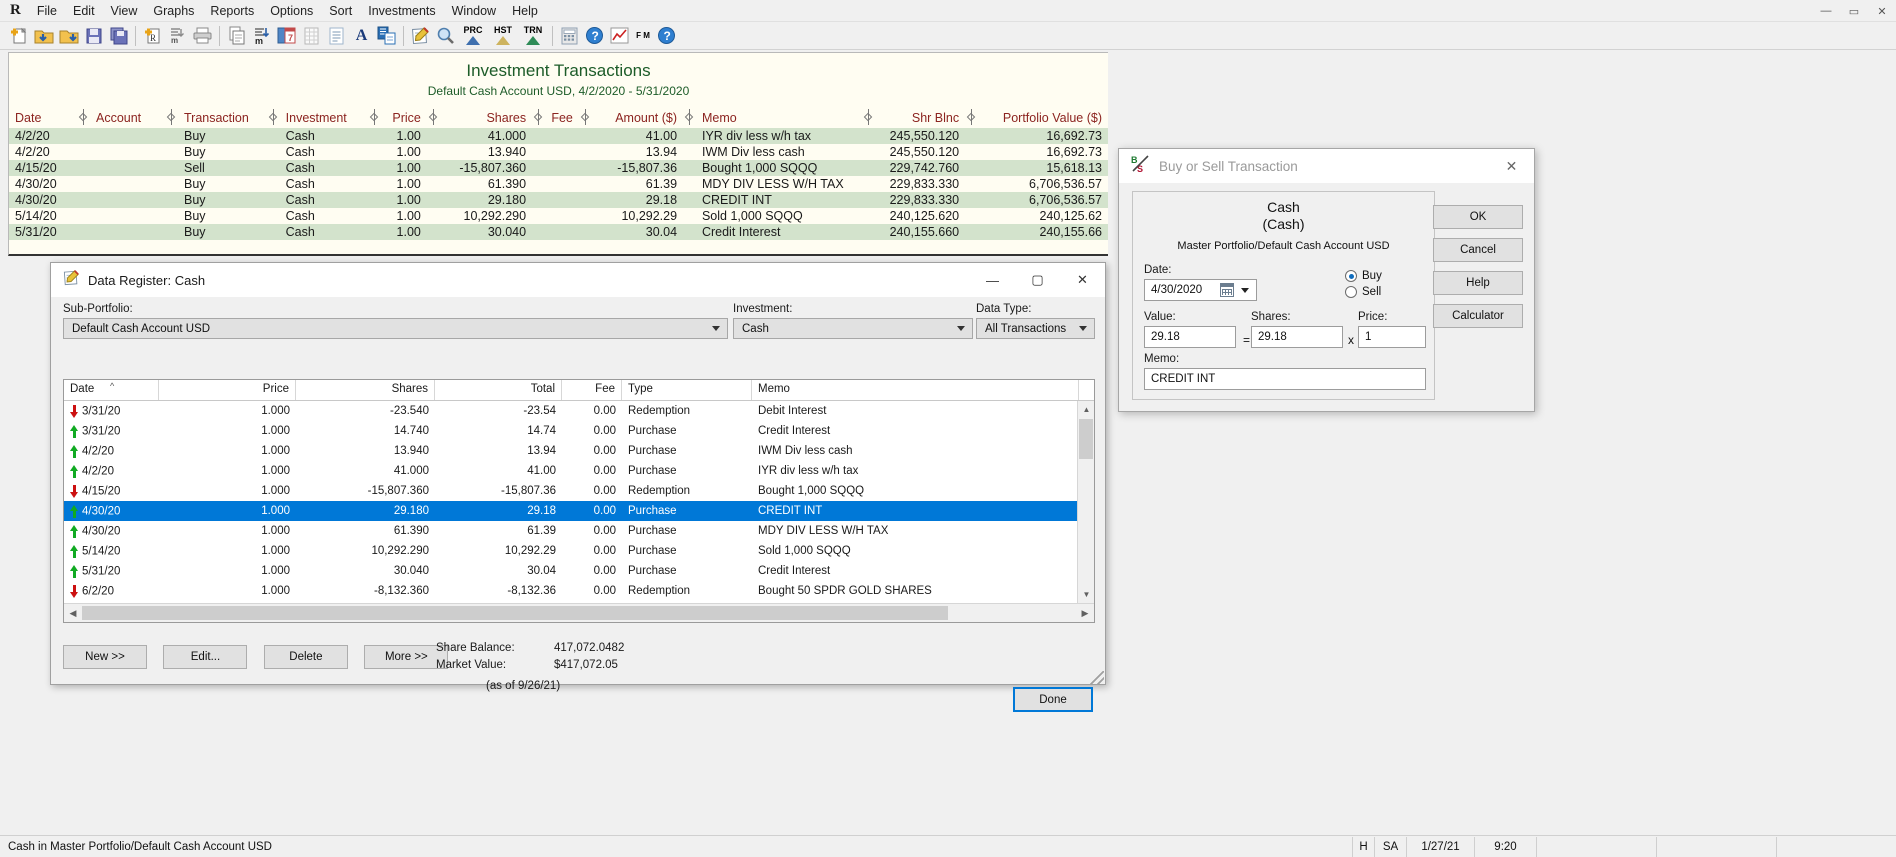 The image size is (1896, 857). Describe the element at coordinates (124, 11) in the screenshot. I see `menu-view: View` at that location.